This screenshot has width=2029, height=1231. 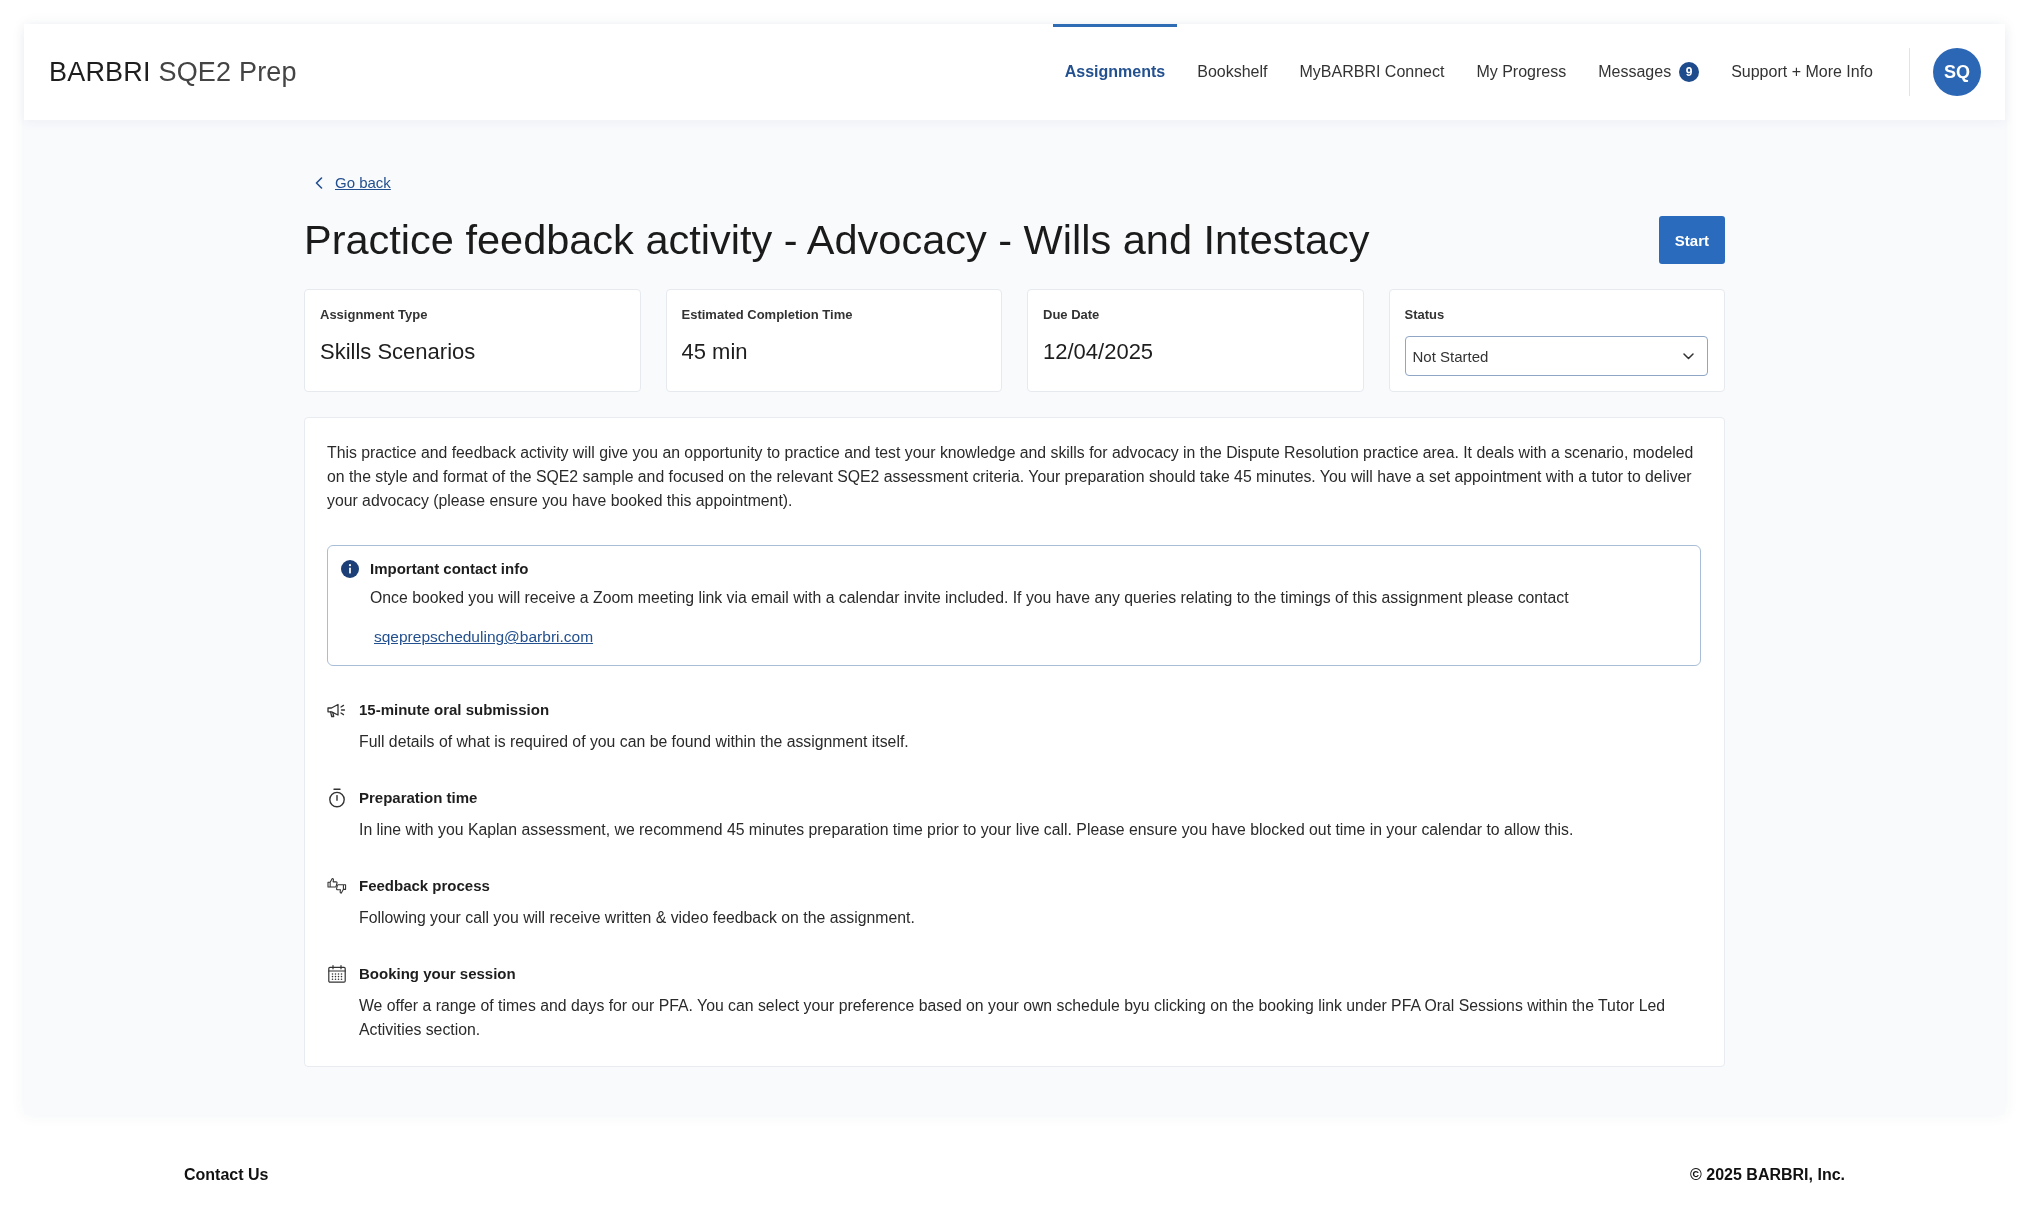 I want to click on megaphone-icon, so click(x=337, y=710).